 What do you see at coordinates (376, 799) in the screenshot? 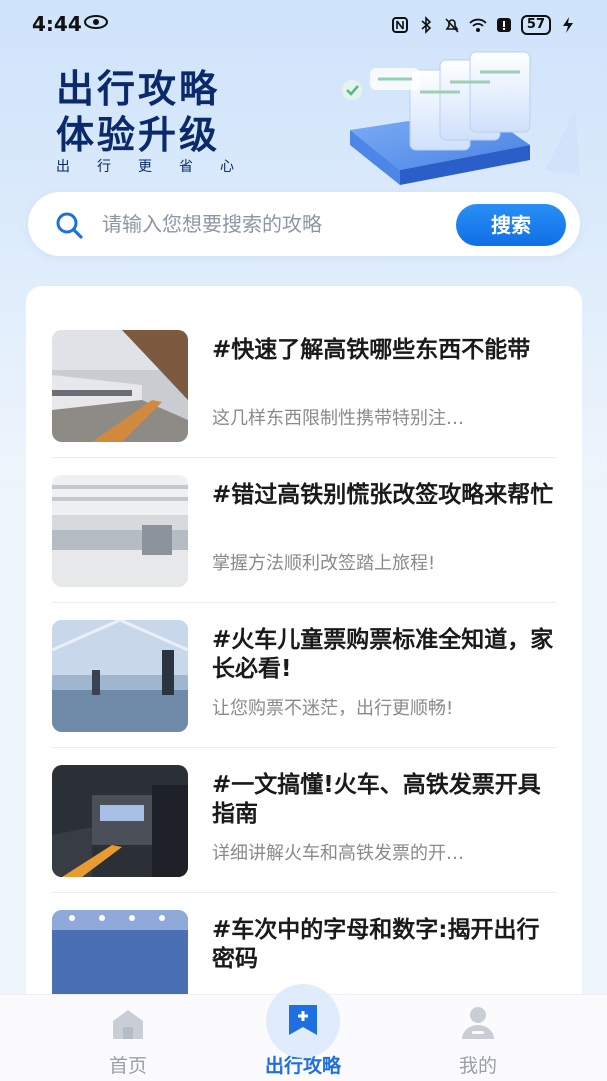
I see `article-title: #一文搞懂!火车、高铁发票开具指南` at bounding box center [376, 799].